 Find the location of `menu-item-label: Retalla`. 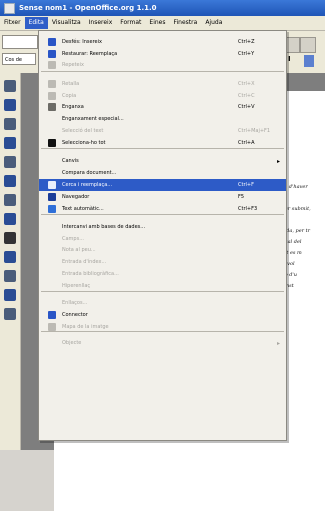

menu-item-label: Retalla is located at coordinates (71, 84).